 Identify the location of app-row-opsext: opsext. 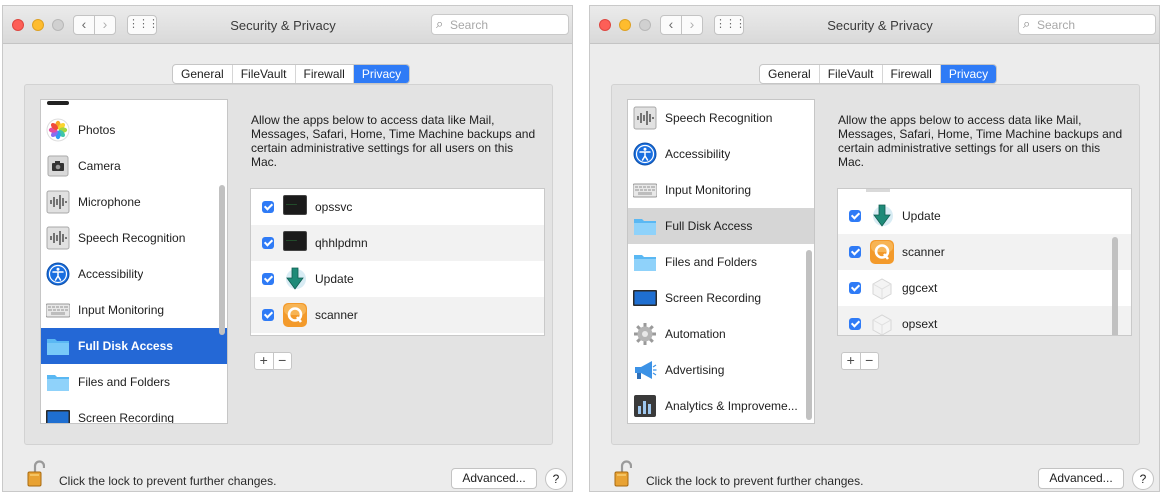
(984, 320).